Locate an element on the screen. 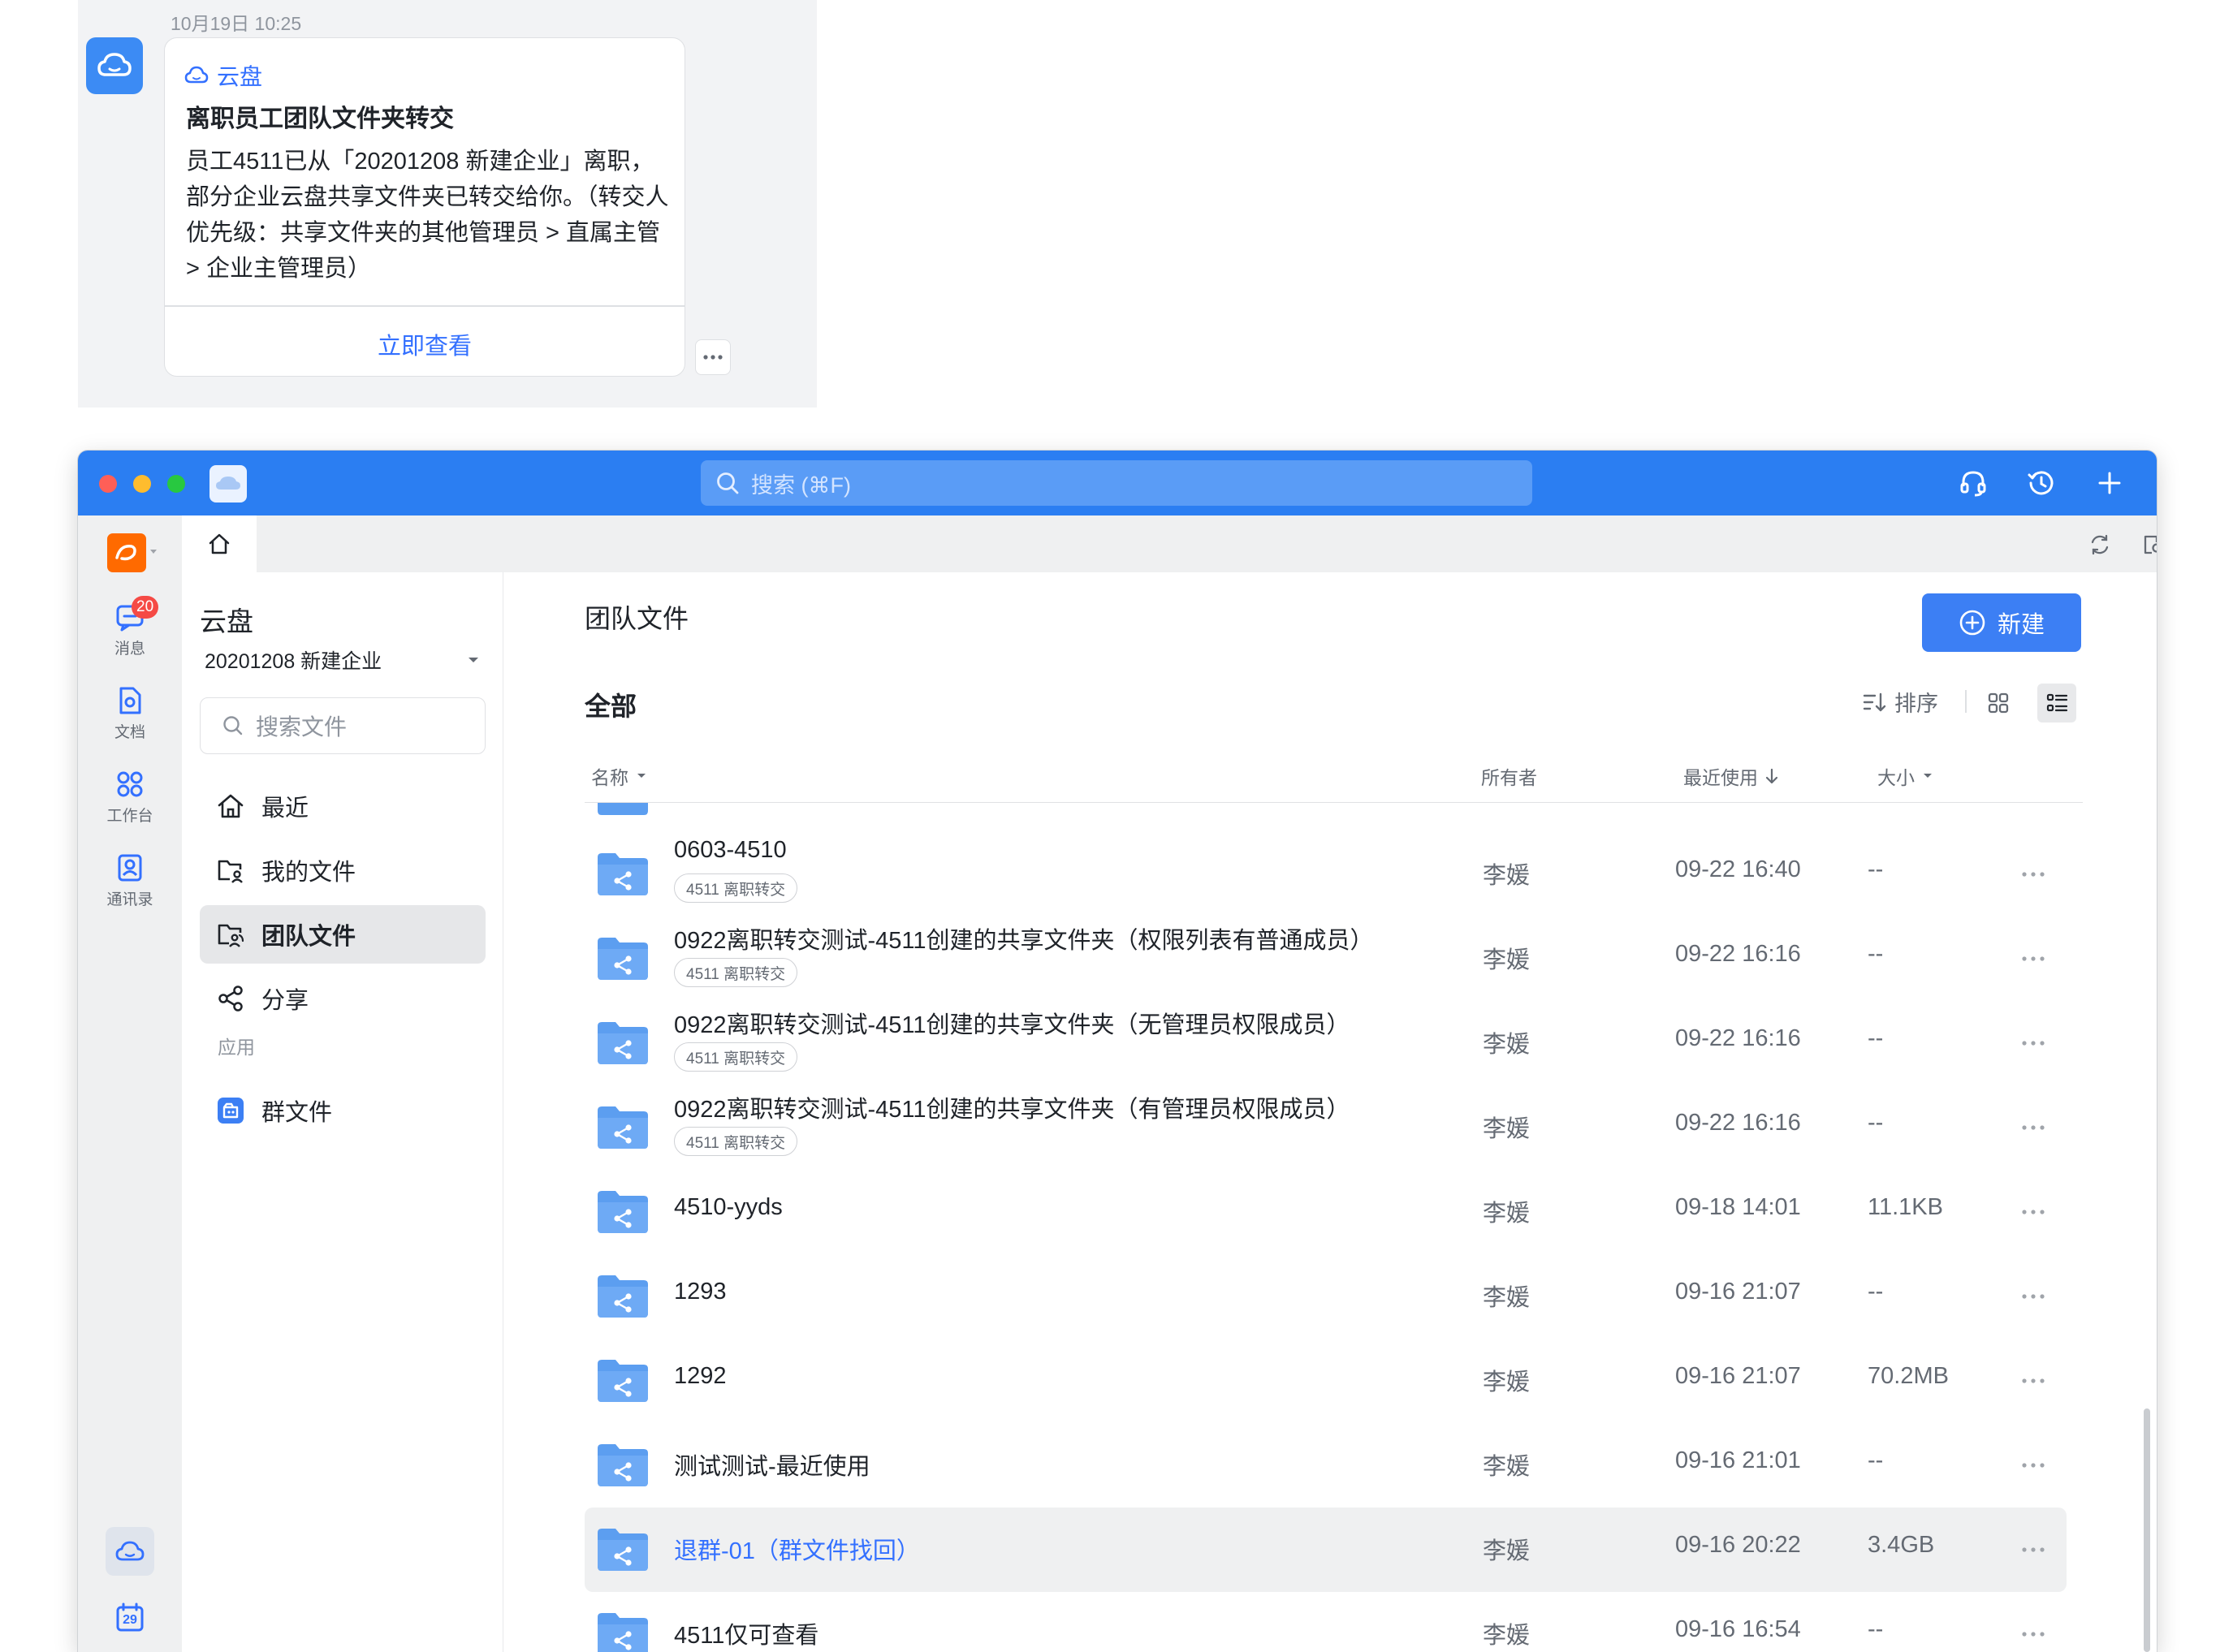 The image size is (2233, 1652). rail-contacts: 通讯录 is located at coordinates (130, 880).